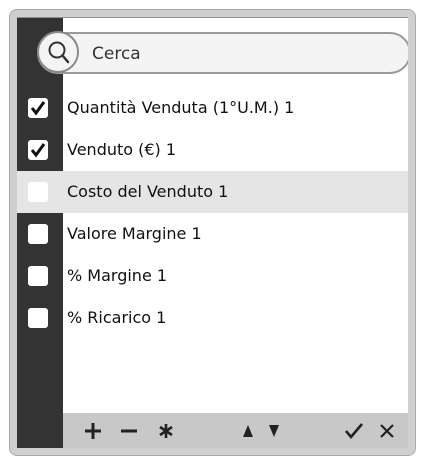 The height and width of the screenshot is (463, 427). Describe the element at coordinates (166, 430) in the screenshot. I see `asterisk-icon` at that location.